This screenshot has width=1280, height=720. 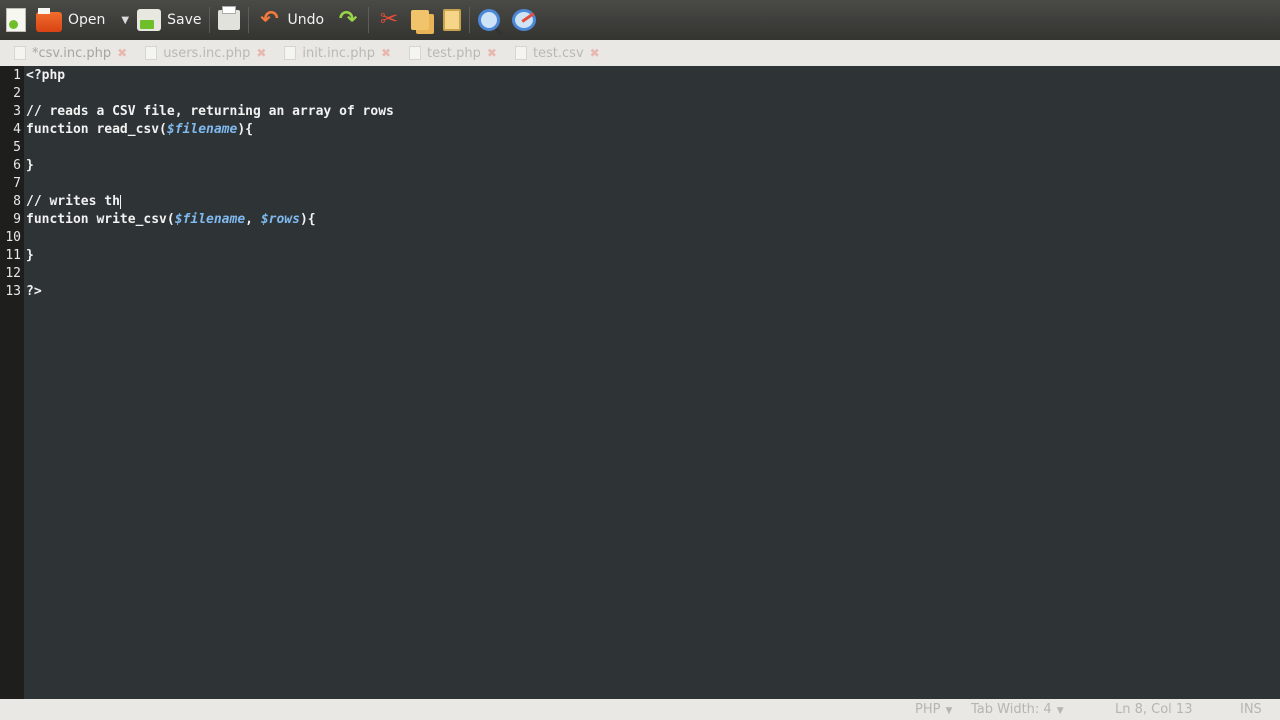 I want to click on copy-icon, so click(x=420, y=20).